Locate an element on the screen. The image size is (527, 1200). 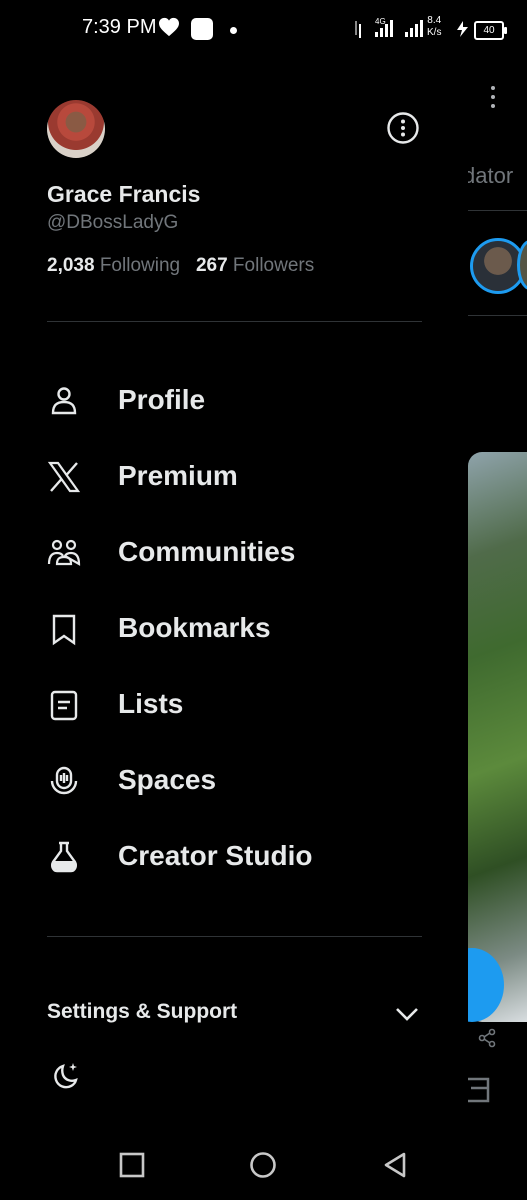
charging-icon is located at coordinates (462, 29).